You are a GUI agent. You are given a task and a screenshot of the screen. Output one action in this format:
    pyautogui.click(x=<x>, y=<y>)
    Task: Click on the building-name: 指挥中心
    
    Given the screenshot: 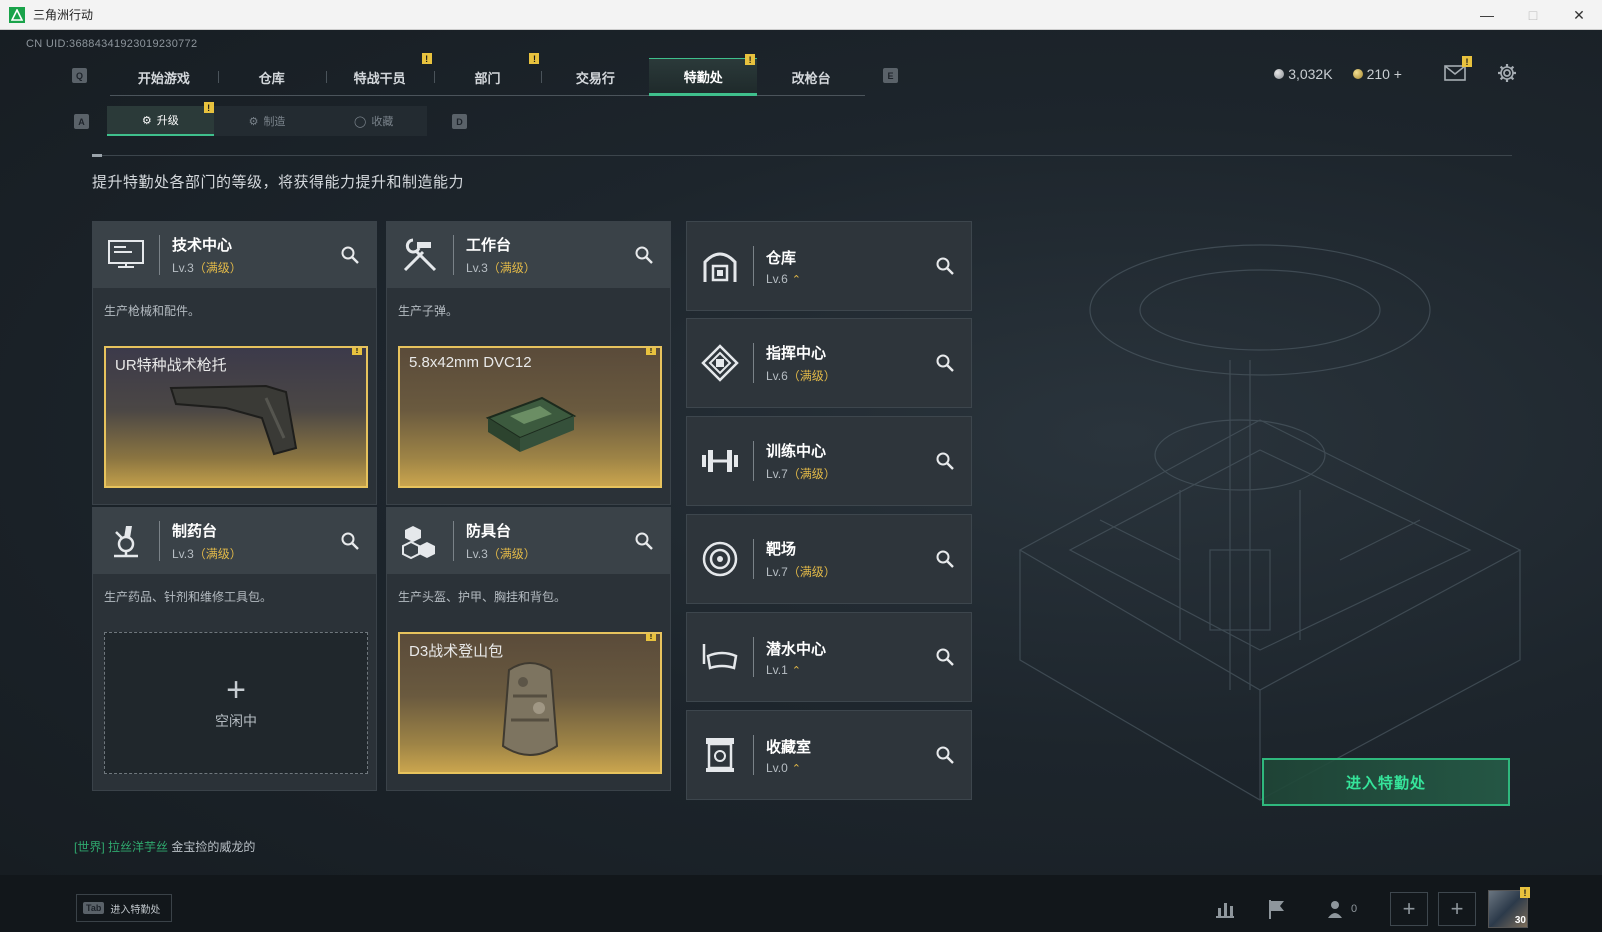 What is the action you would take?
    pyautogui.click(x=796, y=353)
    